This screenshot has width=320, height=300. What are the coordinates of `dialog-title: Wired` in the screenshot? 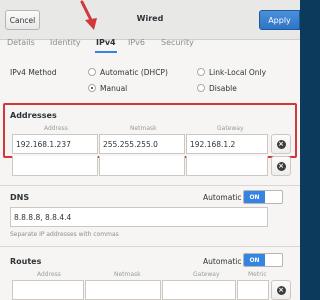 It's located at (150, 18).